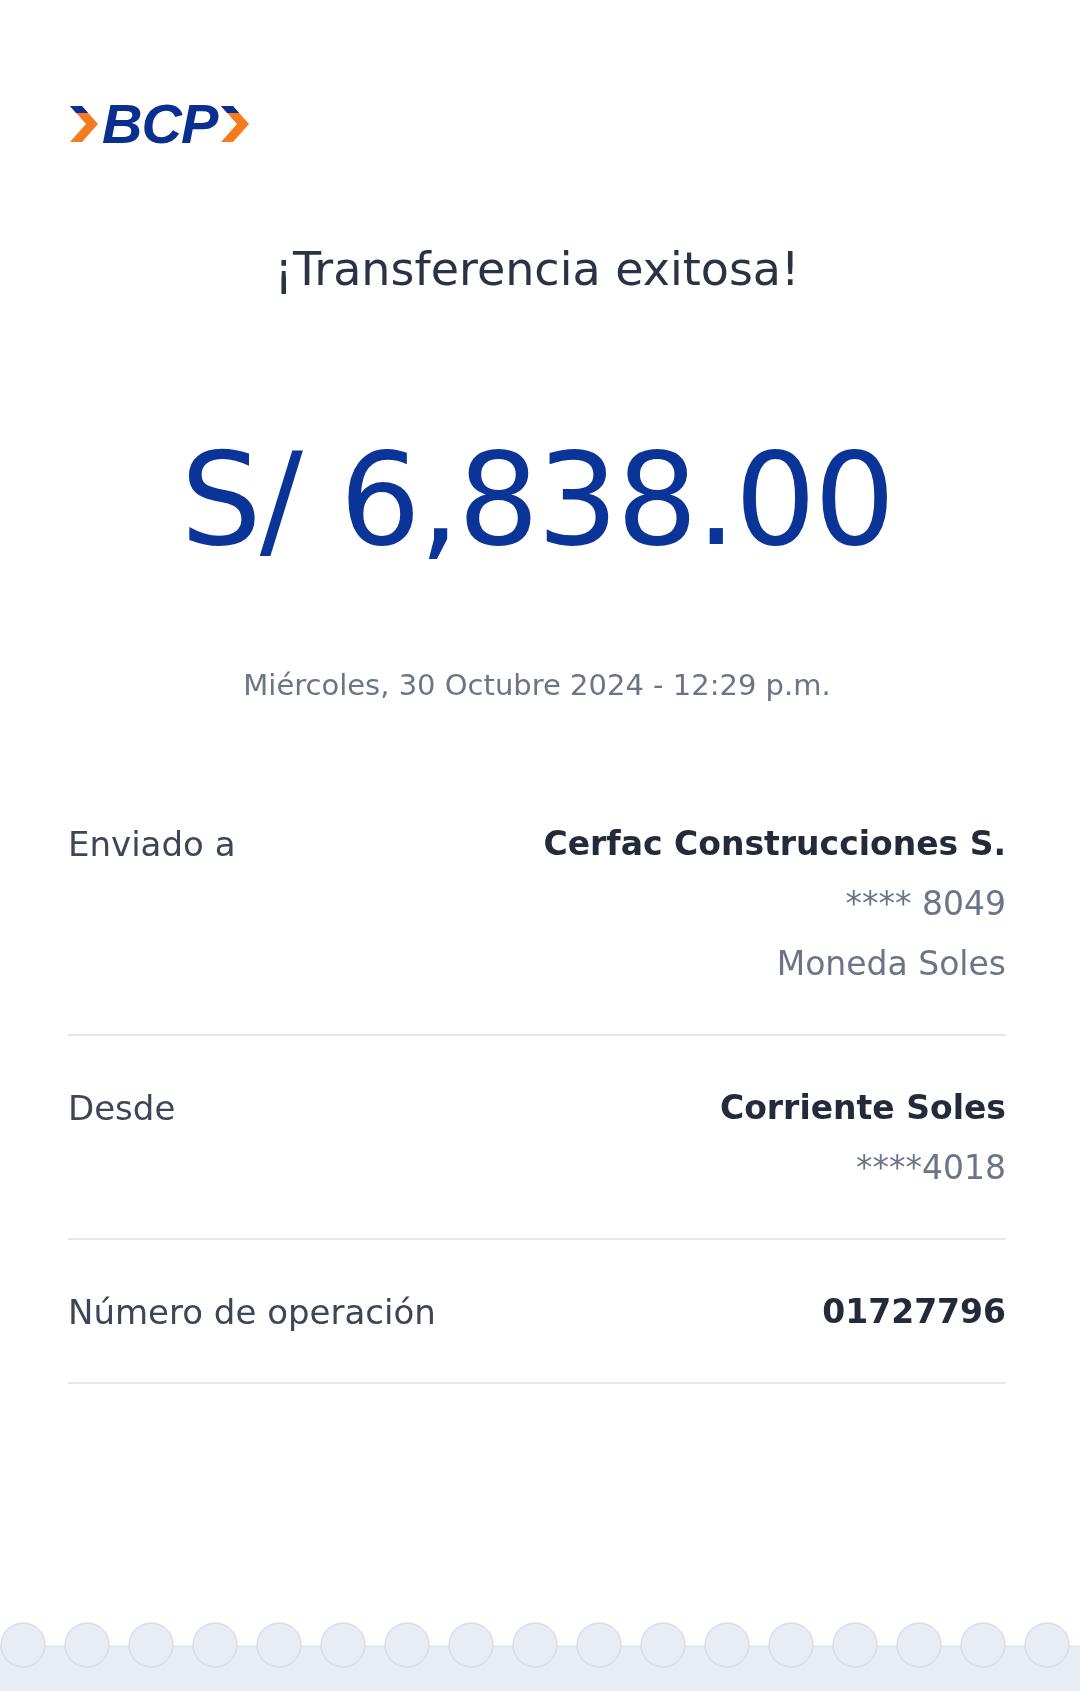 The image size is (1080, 1691). Describe the element at coordinates (774, 844) in the screenshot. I see `detail-value: Cerfac Construcciones S.` at that location.